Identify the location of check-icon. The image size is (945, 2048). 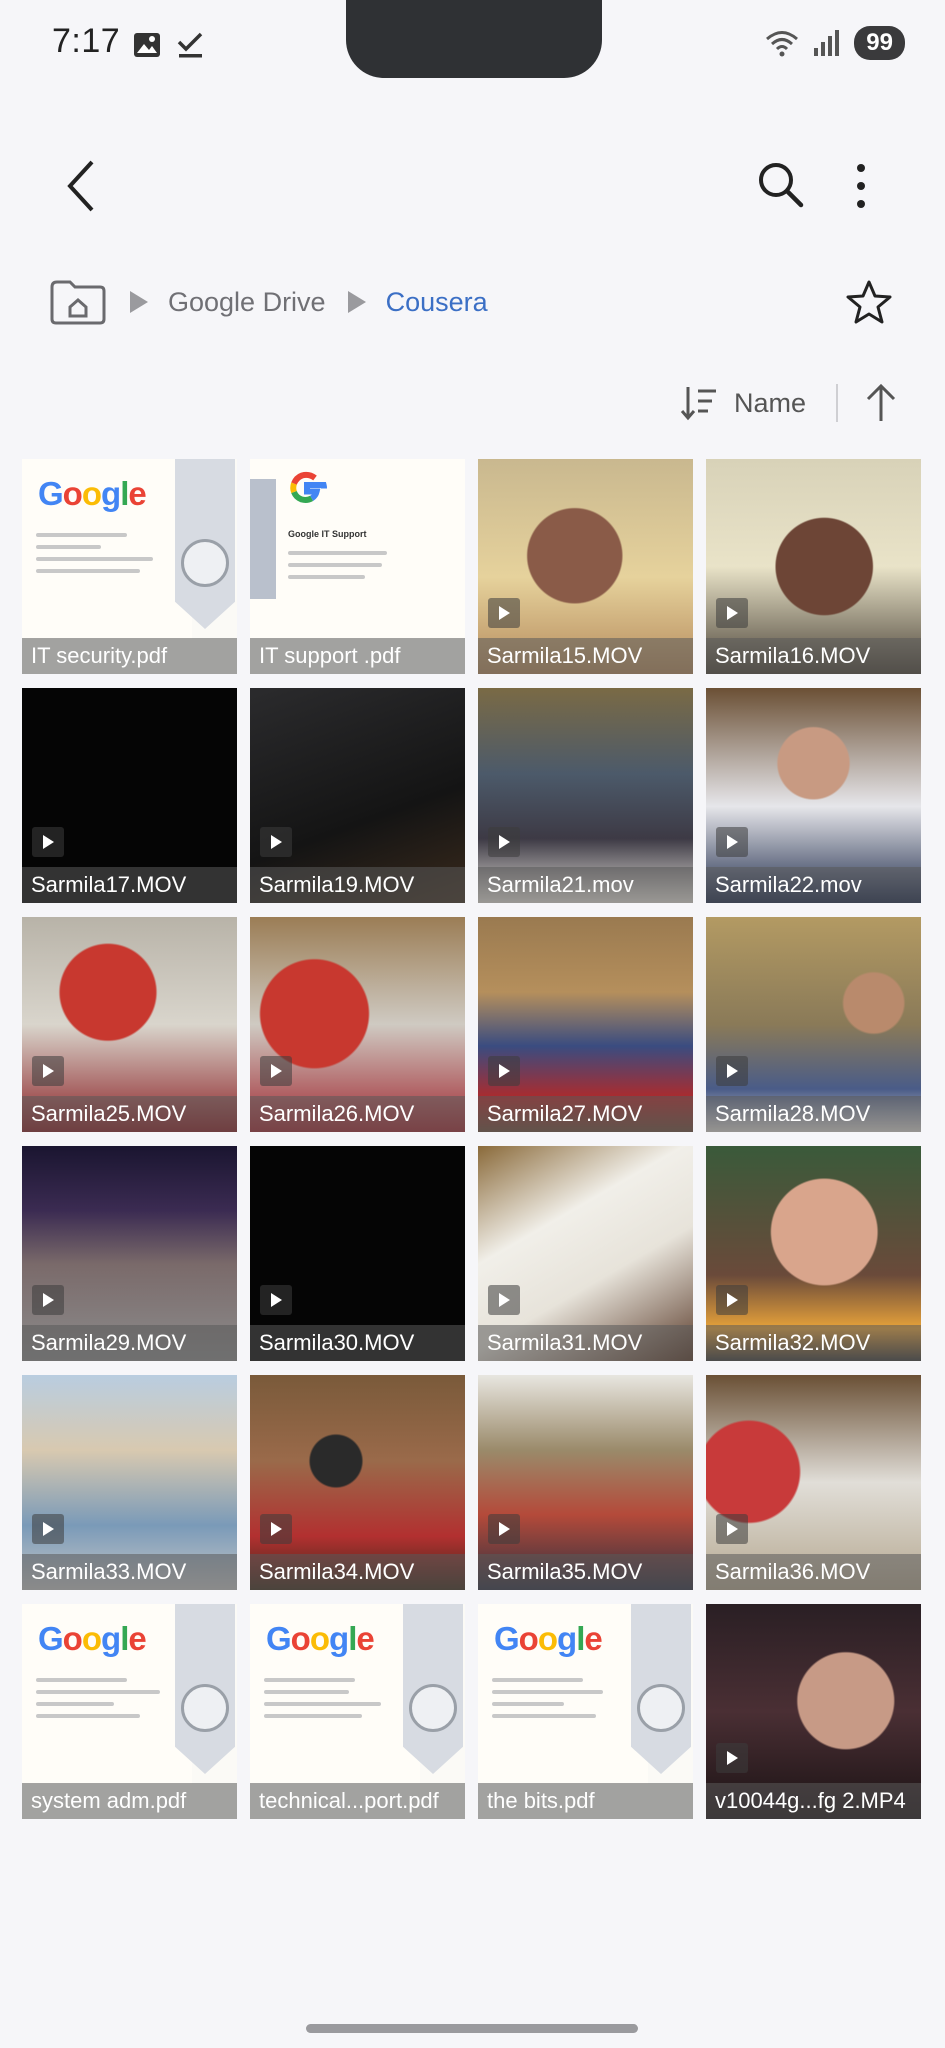
(190, 45).